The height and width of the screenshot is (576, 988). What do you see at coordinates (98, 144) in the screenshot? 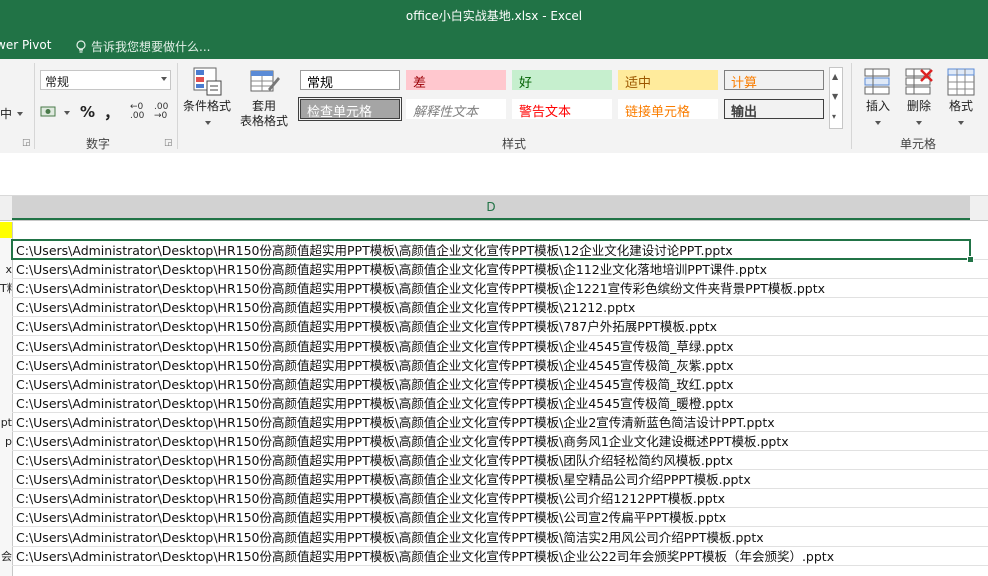
I see `number-group-label: 数字` at bounding box center [98, 144].